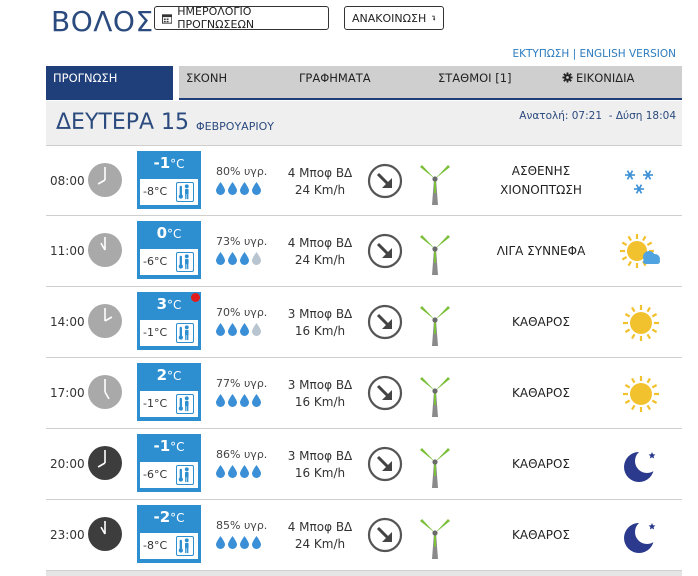 This screenshot has height=576, width=698. What do you see at coordinates (235, 126) in the screenshot?
I see `day-month: ΦΕΒΡΟΥΑΡΙΟΥ` at bounding box center [235, 126].